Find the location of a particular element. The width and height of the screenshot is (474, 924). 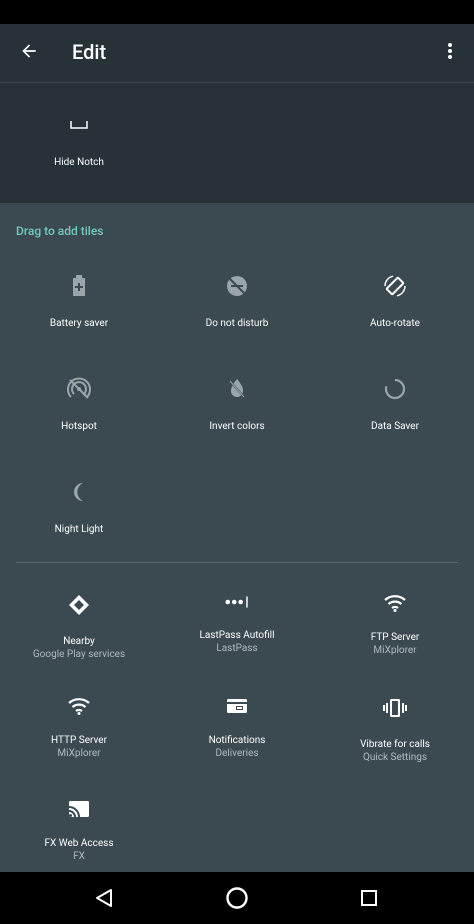

tile-http-server: HTTP Server MiXplorer is located at coordinates (79, 713).